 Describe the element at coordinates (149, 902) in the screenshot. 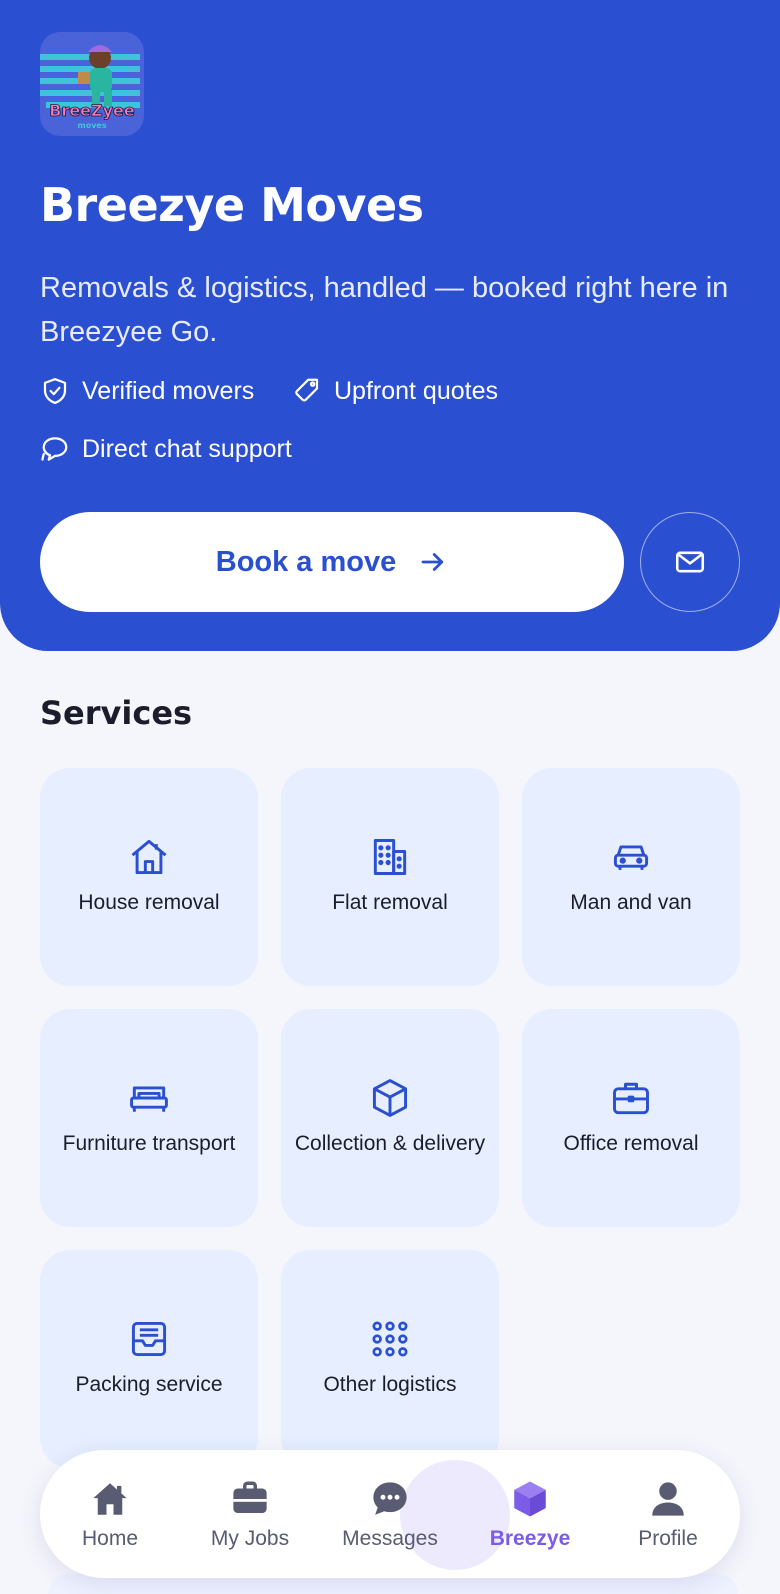

I see `service-label: House removal` at that location.